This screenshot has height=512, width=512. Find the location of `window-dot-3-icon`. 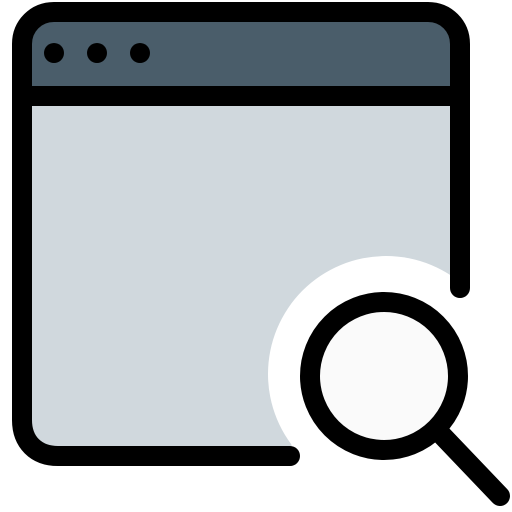

window-dot-3-icon is located at coordinates (140, 53).